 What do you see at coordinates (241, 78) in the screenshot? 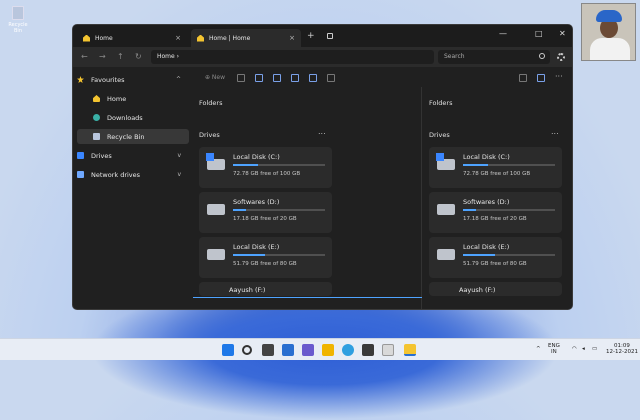
I see `cut-icon` at bounding box center [241, 78].